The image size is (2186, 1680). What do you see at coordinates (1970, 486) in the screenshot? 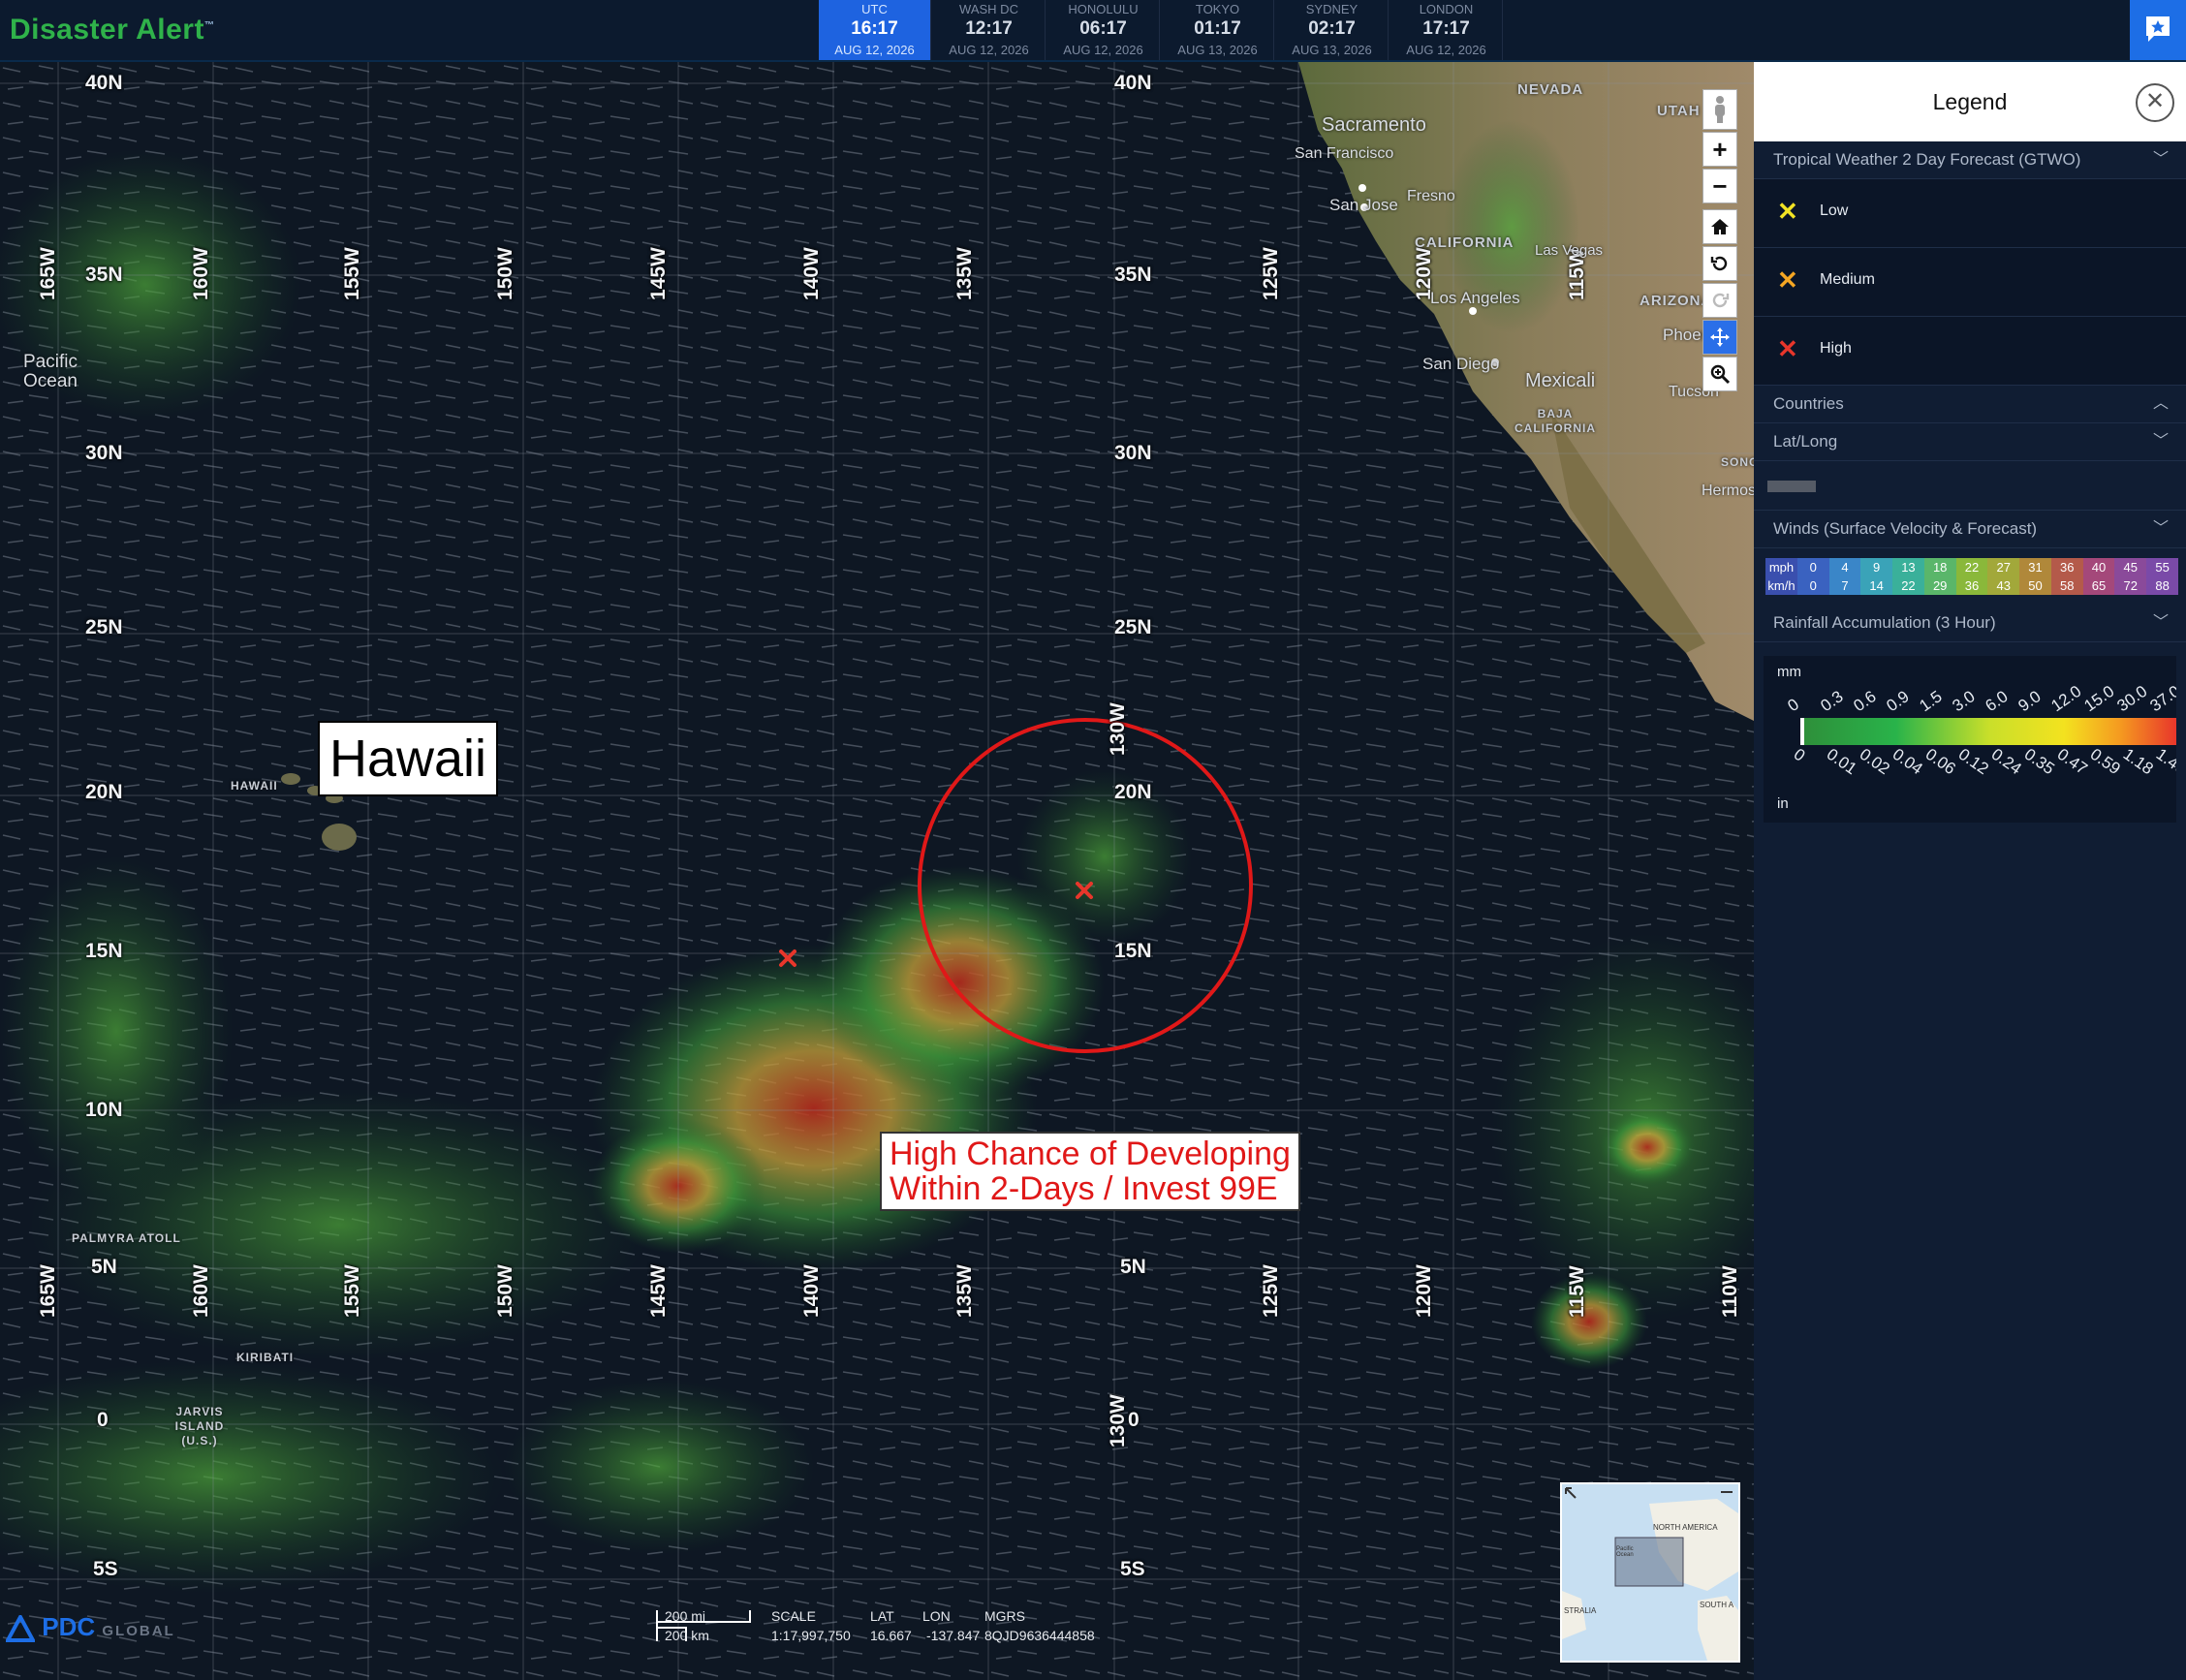
I see `latlong-swatch` at bounding box center [1970, 486].